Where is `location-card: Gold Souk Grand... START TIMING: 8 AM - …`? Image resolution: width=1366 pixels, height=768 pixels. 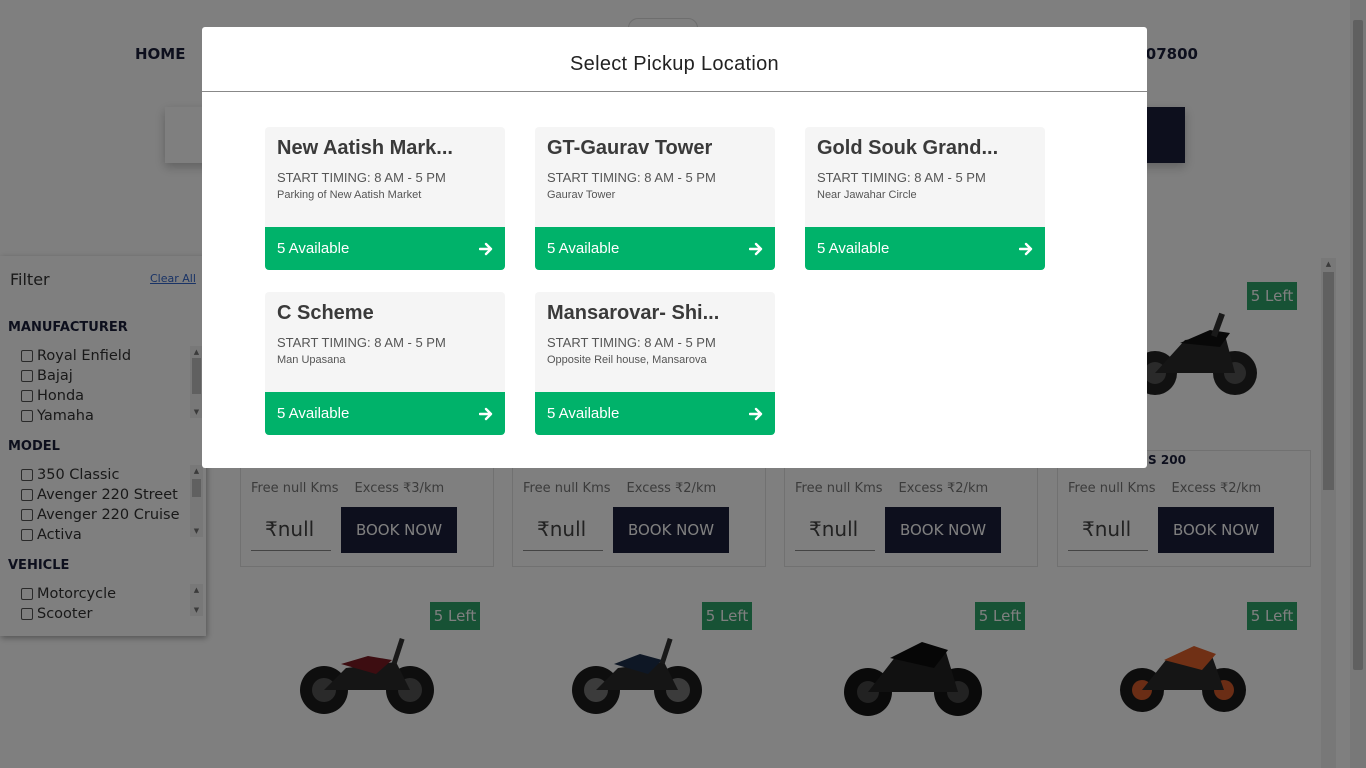
location-card: Gold Souk Grand... START TIMING: 8 AM - … is located at coordinates (925, 198).